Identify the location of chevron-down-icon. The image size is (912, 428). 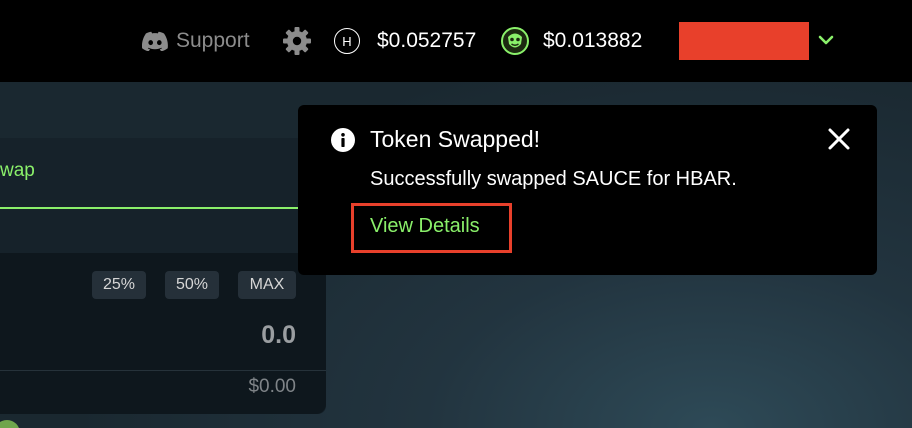
(826, 40).